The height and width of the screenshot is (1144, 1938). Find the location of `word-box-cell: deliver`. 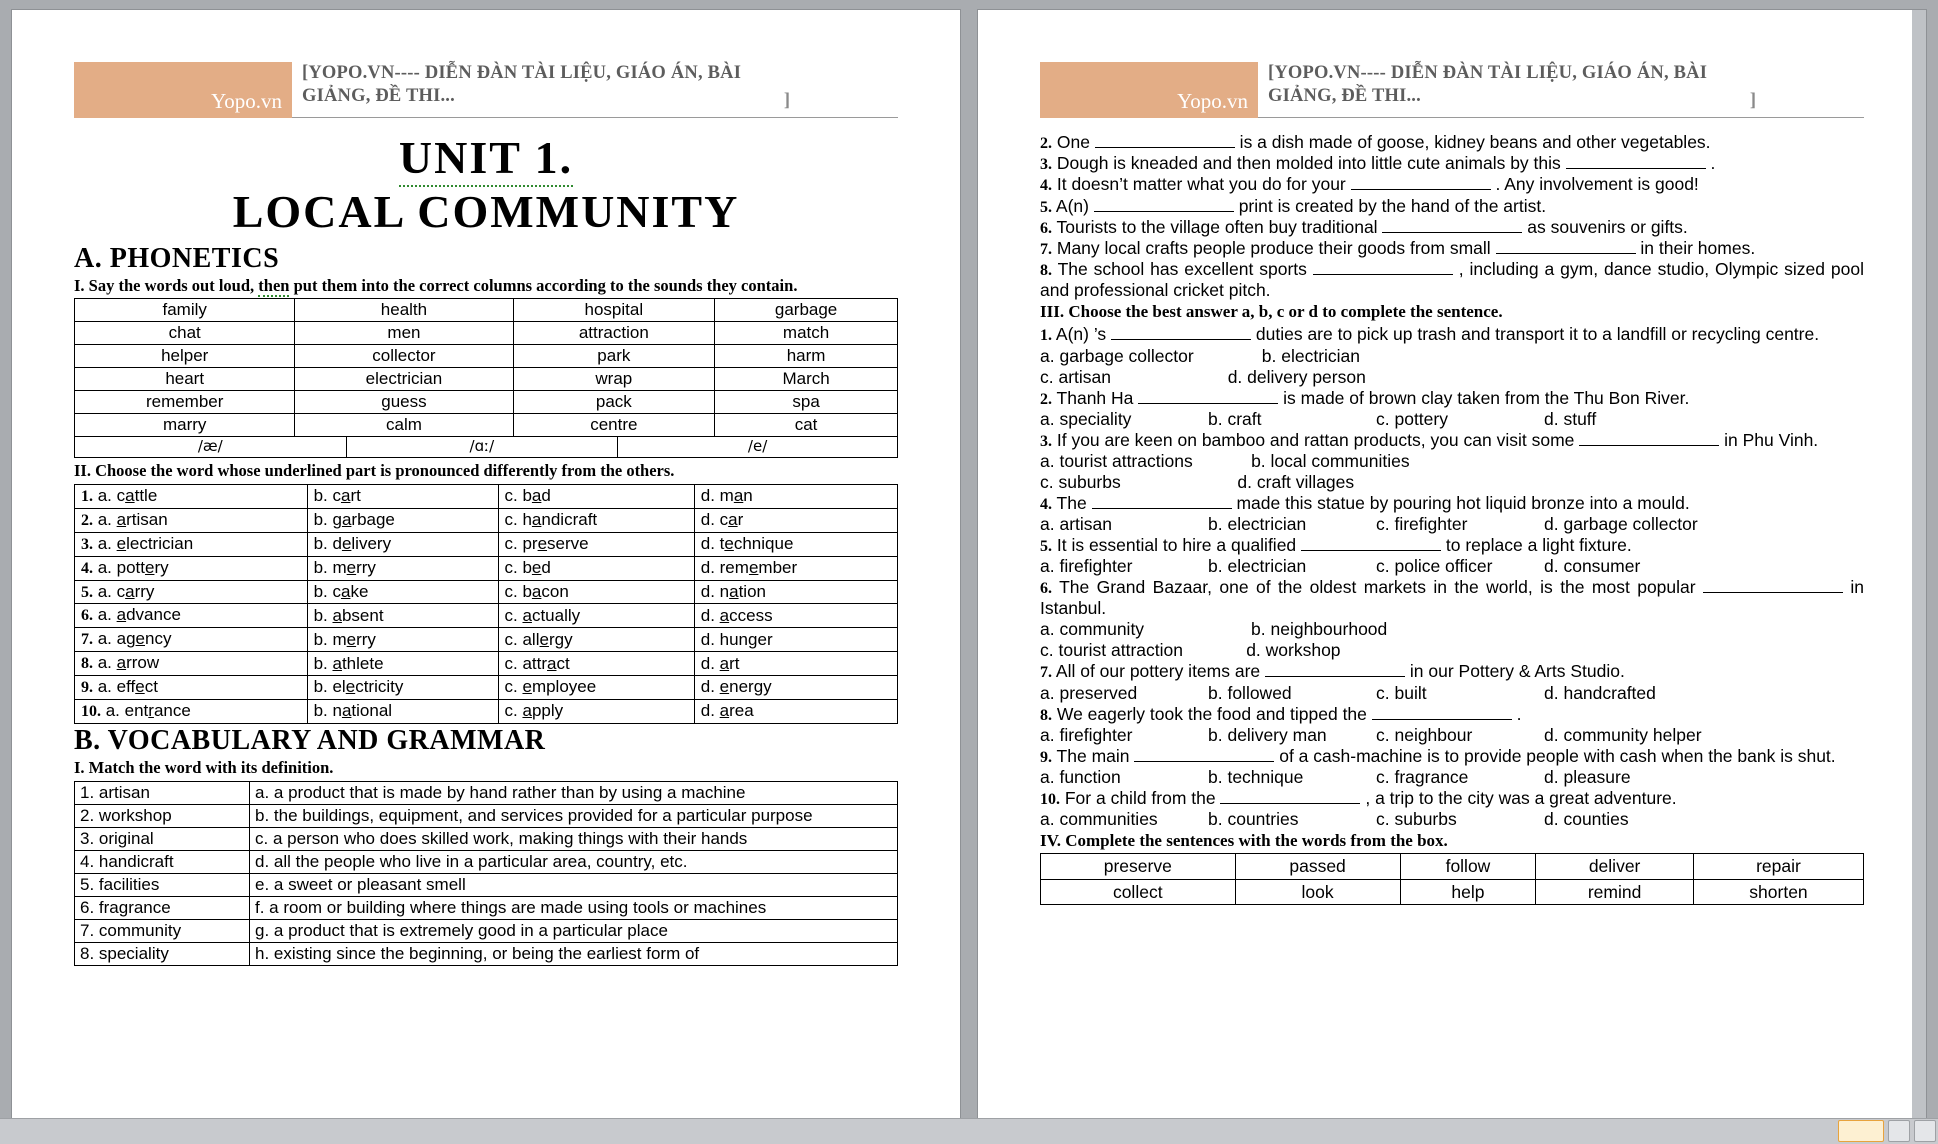

word-box-cell: deliver is located at coordinates (1614, 866).